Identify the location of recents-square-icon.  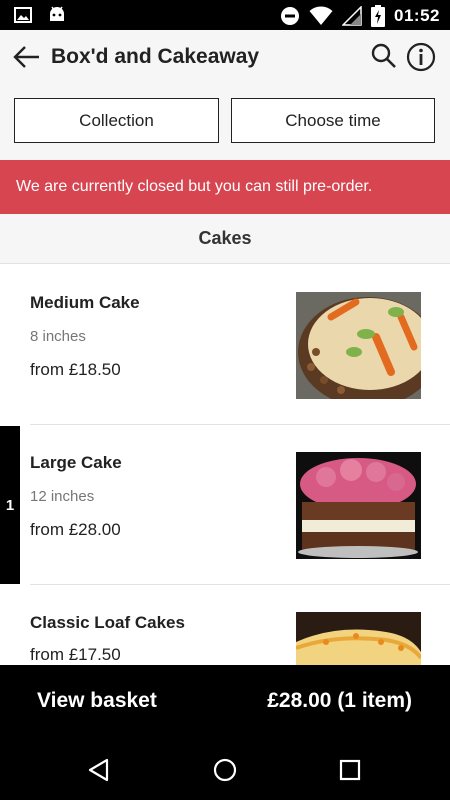
(350, 770).